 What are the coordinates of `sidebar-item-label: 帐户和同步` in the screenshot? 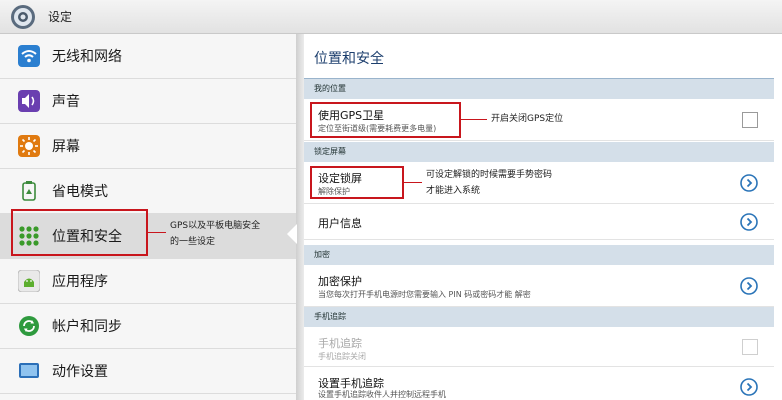 It's located at (87, 327).